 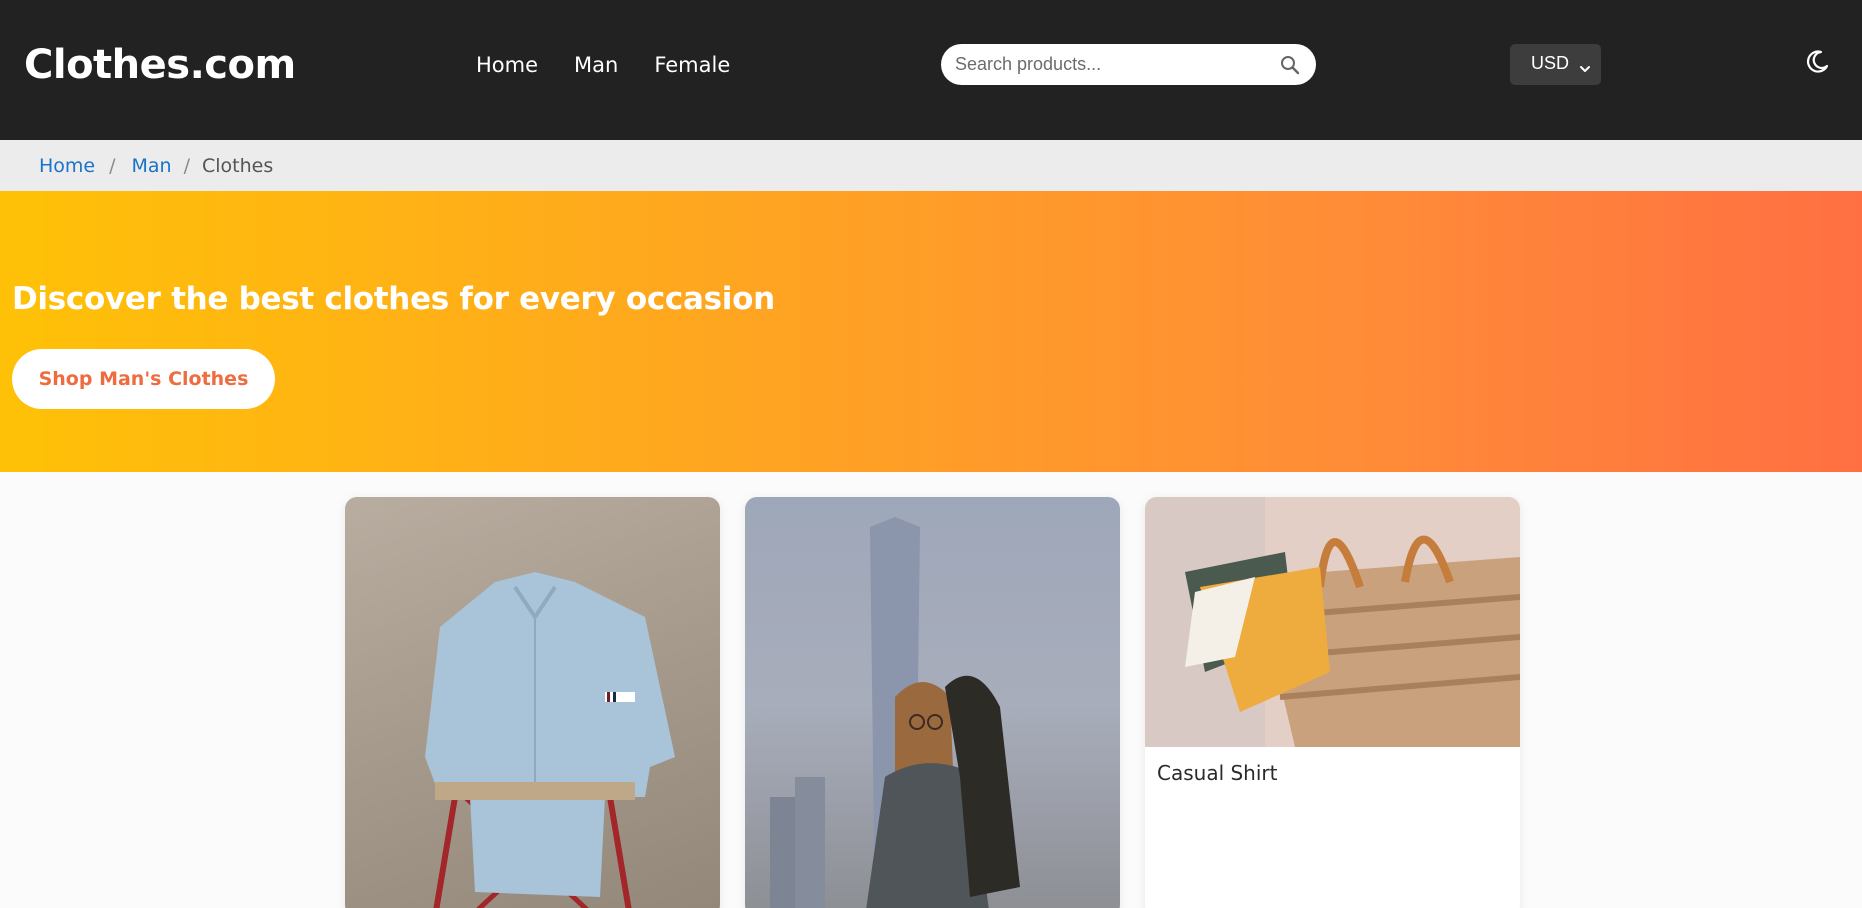 What do you see at coordinates (1217, 773) in the screenshot?
I see `product-title: Casual Shirt` at bounding box center [1217, 773].